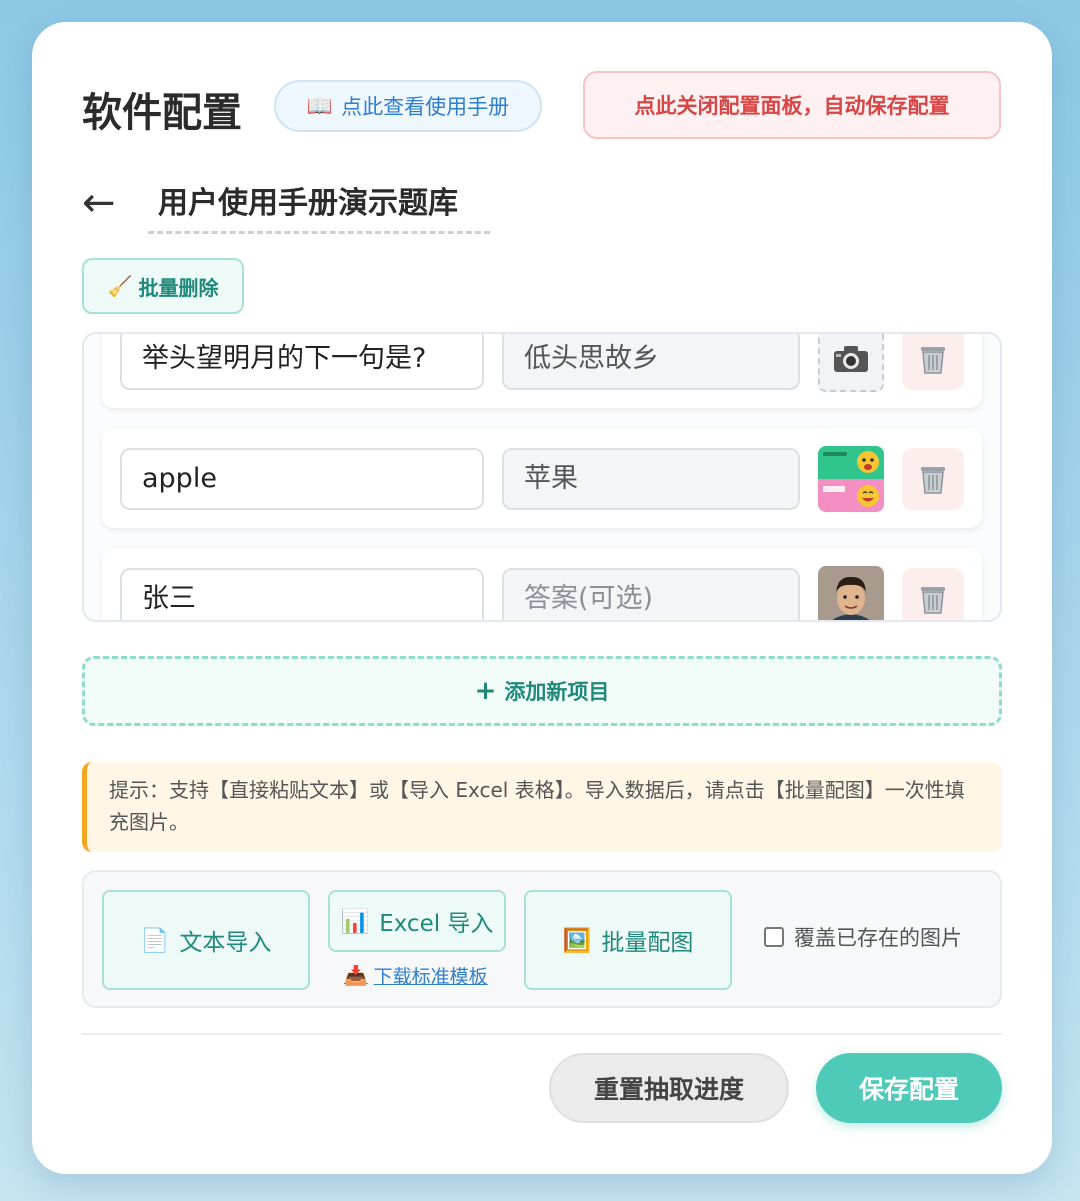 The width and height of the screenshot is (1080, 1201). I want to click on batch-delete-label: 批量删除, so click(178, 287).